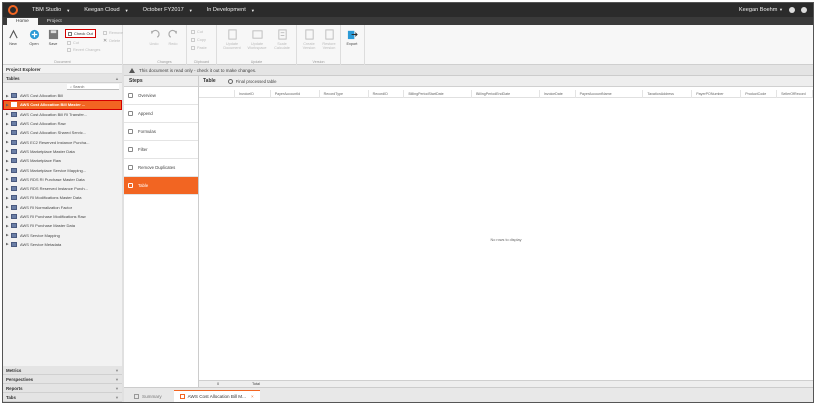  I want to click on tree-item: ▶ AWS Cost Allocation Raw, so click(62, 123).